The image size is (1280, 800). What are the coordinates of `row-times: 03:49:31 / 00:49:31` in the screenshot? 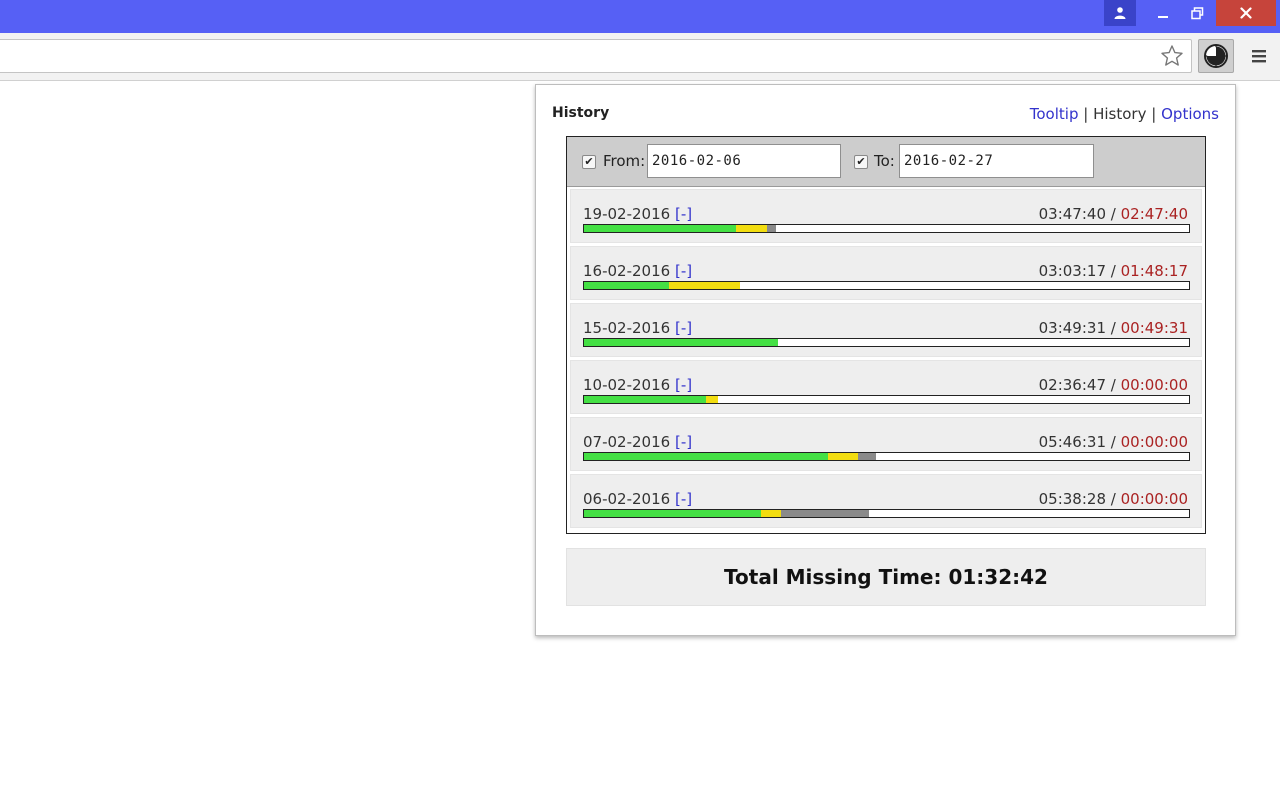 It's located at (1113, 328).